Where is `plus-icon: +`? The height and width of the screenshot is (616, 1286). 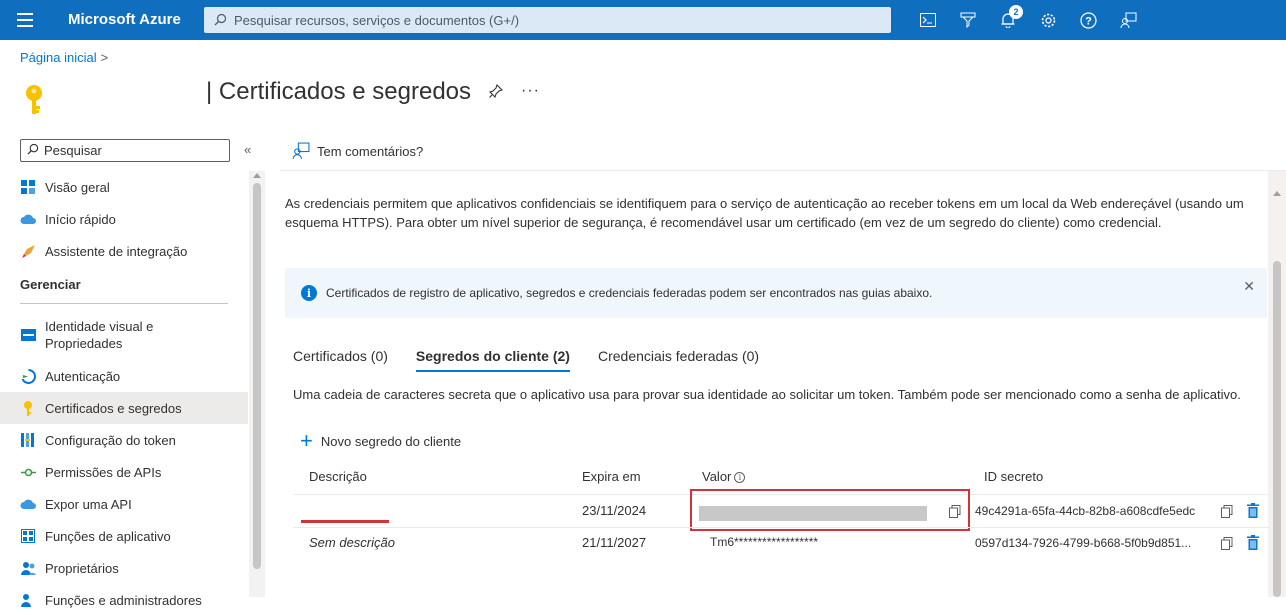
plus-icon: + is located at coordinates (306, 440).